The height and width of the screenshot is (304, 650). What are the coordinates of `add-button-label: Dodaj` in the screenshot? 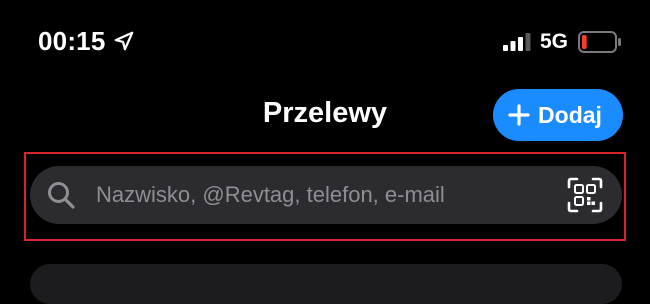 It's located at (570, 114).